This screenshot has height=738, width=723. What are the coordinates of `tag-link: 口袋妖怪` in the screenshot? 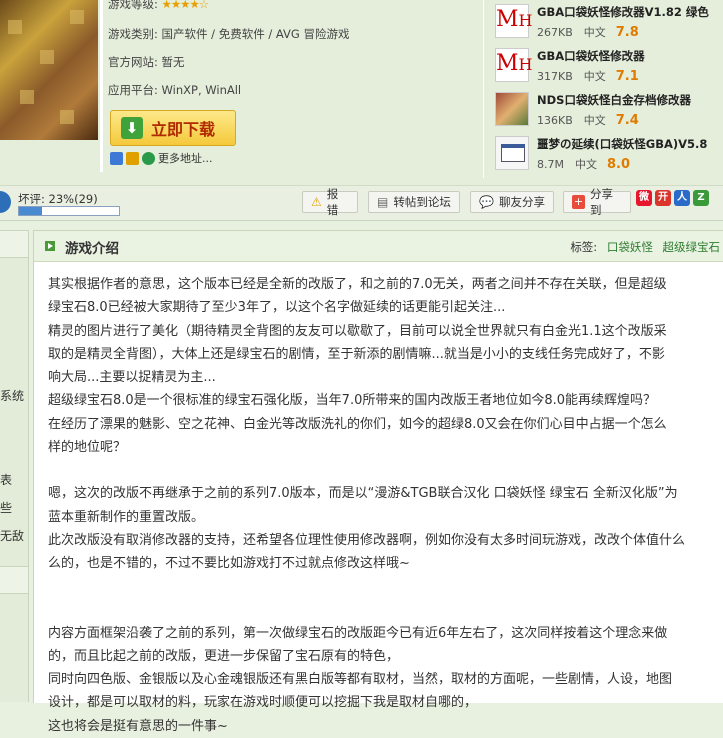 It's located at (630, 247).